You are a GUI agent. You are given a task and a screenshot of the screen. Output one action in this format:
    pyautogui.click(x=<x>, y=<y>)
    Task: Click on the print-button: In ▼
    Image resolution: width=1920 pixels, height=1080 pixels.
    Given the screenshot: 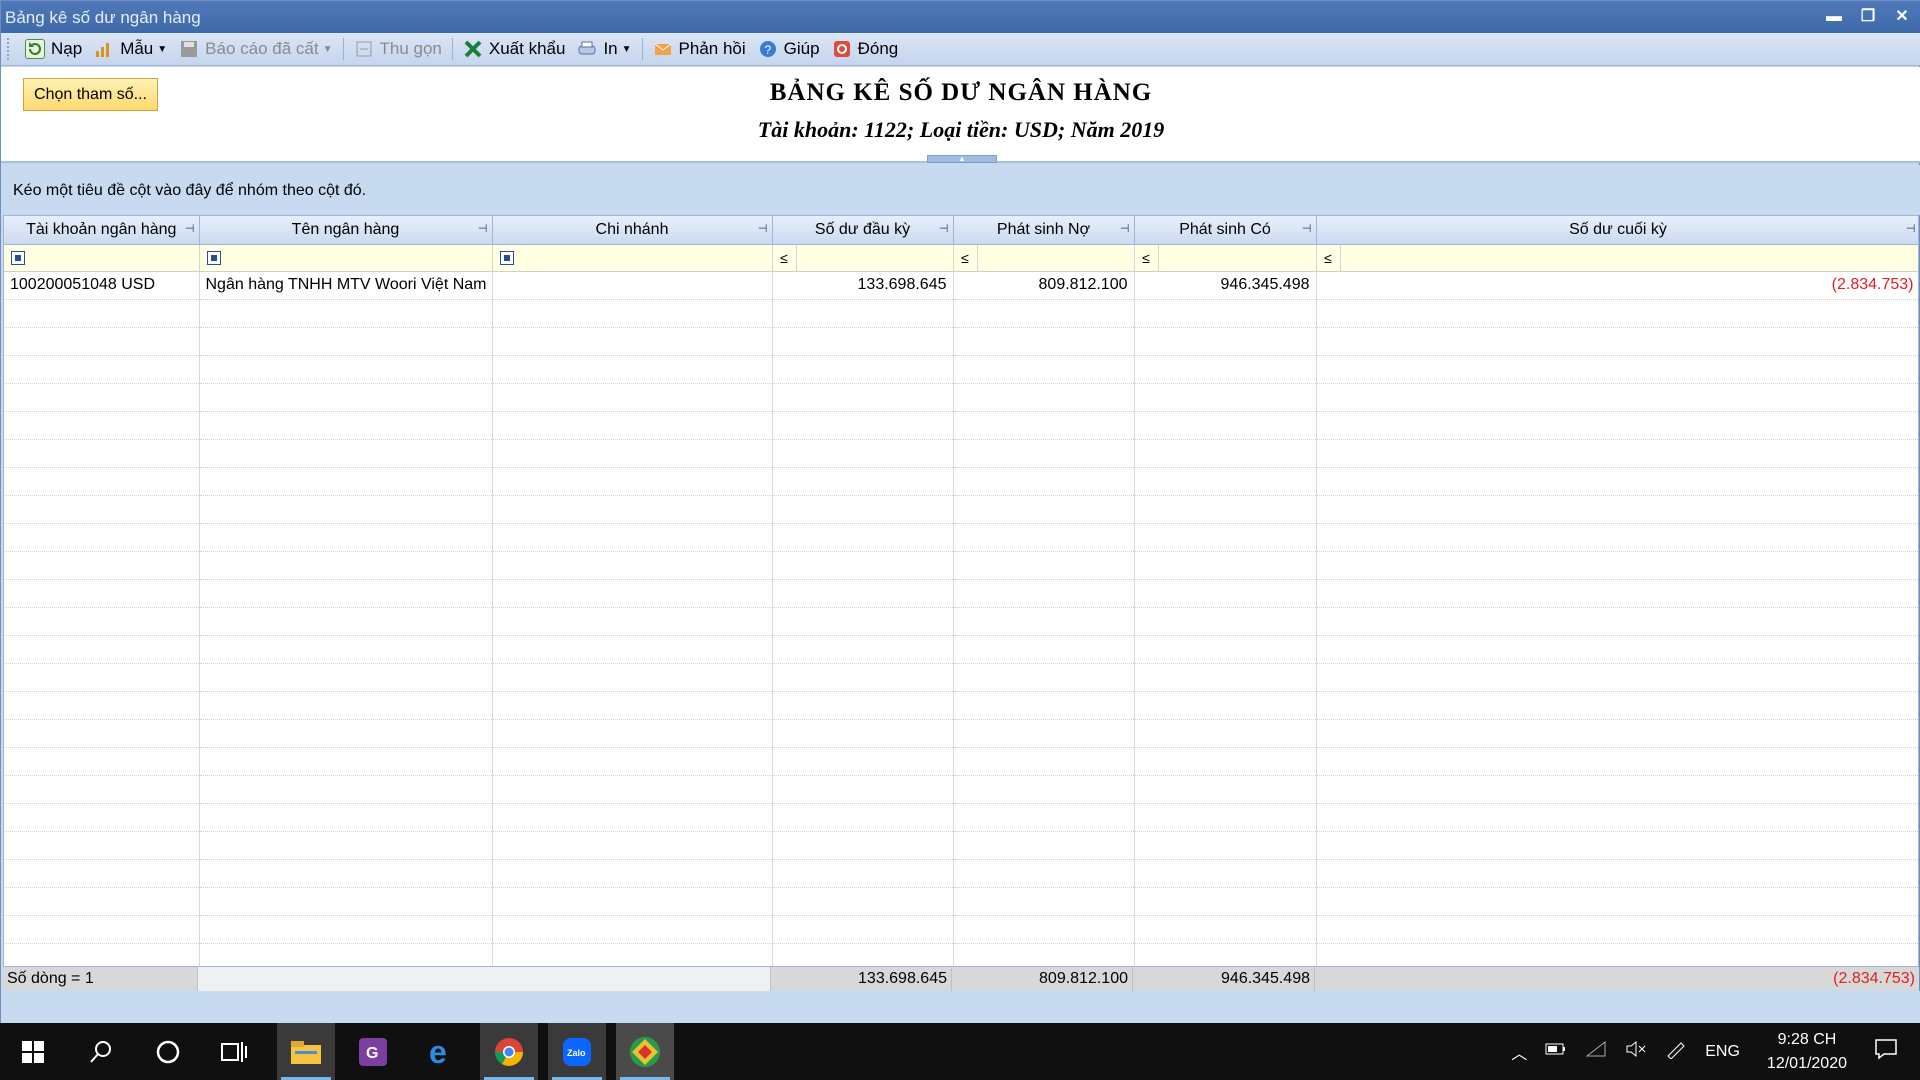 What is the action you would take?
    pyautogui.click(x=604, y=49)
    